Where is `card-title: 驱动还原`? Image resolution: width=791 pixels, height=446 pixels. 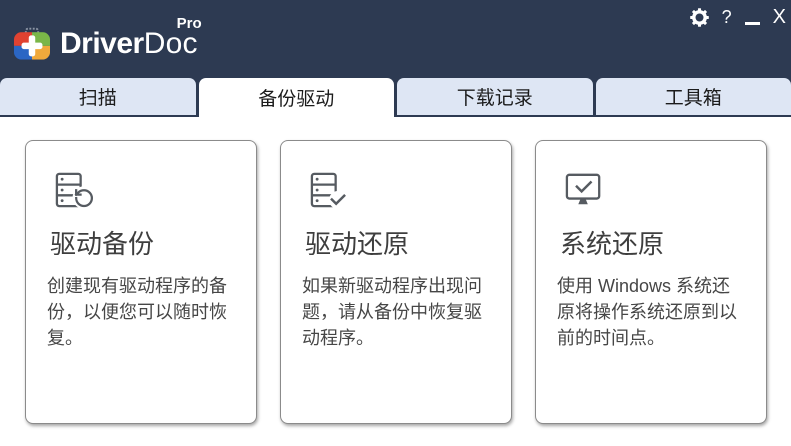
card-title: 驱动还原 is located at coordinates (357, 244).